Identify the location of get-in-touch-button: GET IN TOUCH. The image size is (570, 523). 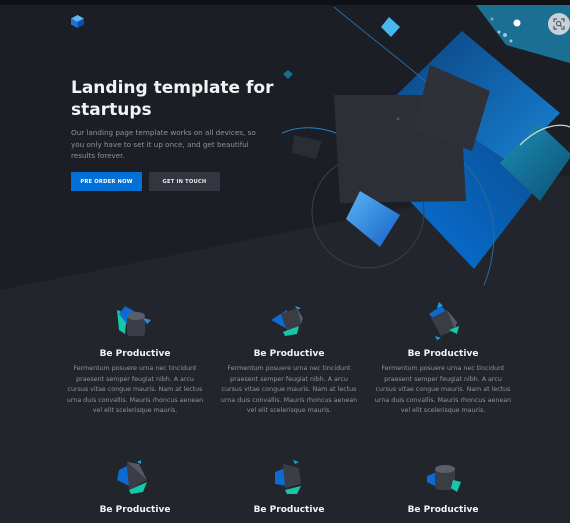
(184, 181).